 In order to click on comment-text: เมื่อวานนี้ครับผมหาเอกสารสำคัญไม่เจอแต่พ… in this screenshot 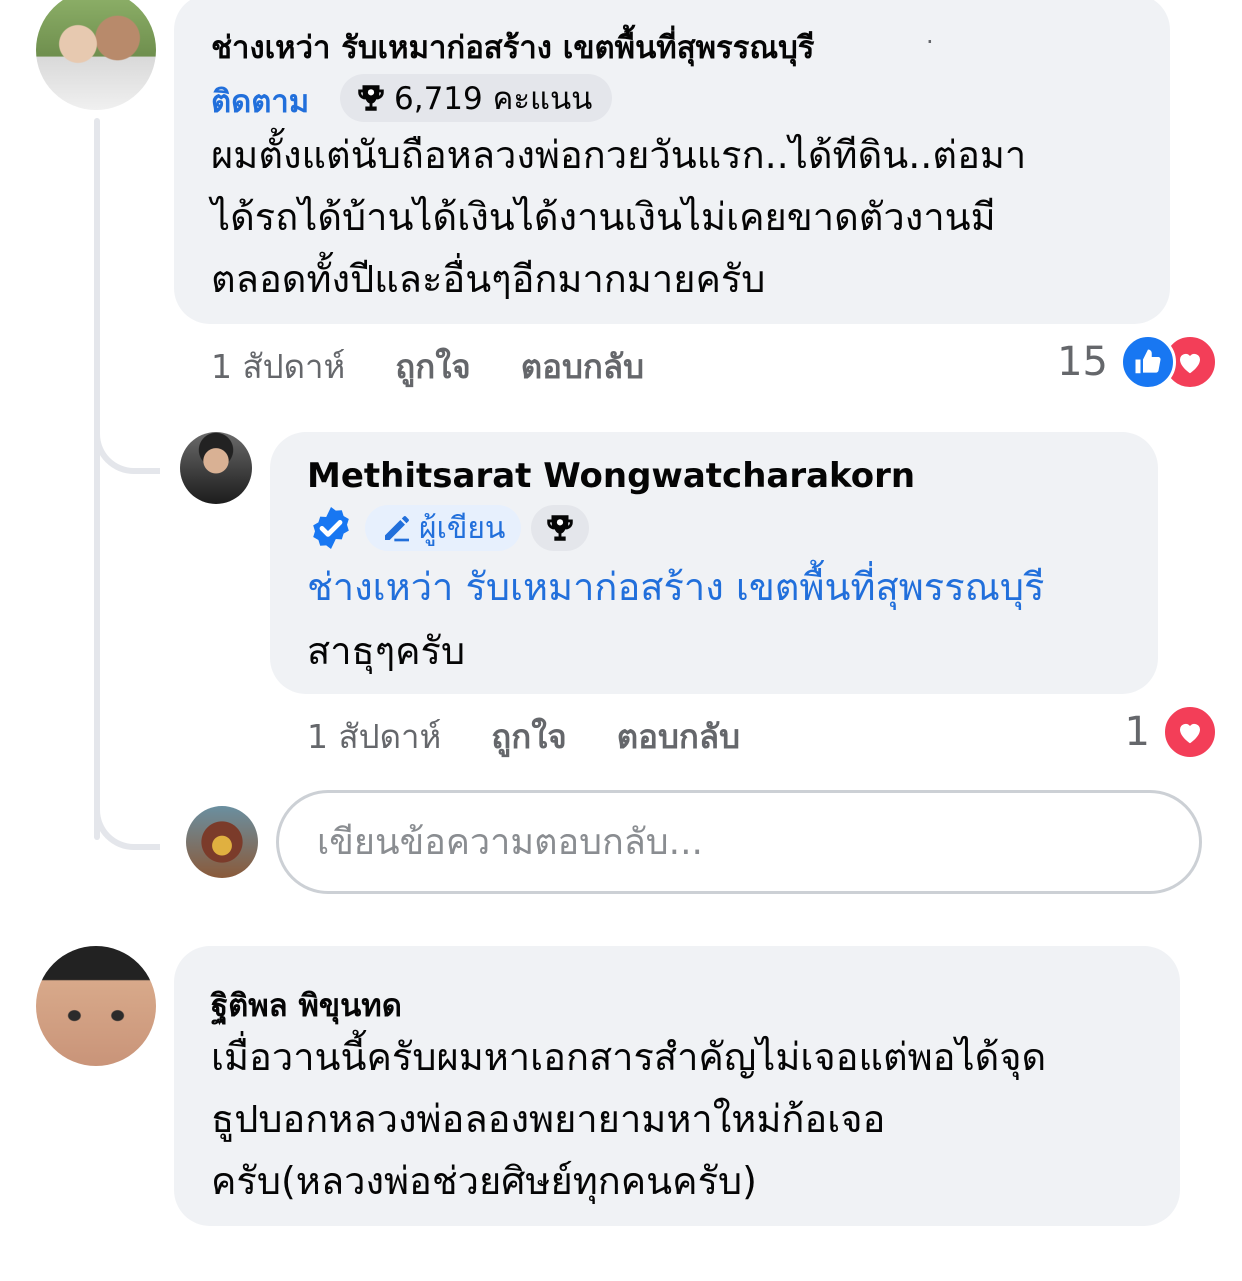, I will do `click(629, 1119)`.